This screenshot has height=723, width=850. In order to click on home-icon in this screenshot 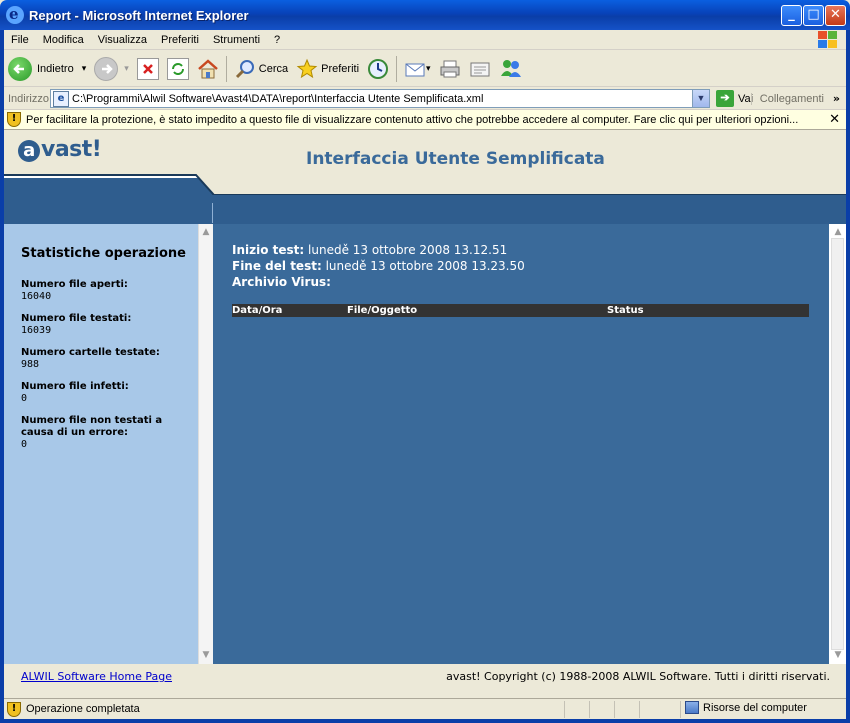, I will do `click(208, 69)`.